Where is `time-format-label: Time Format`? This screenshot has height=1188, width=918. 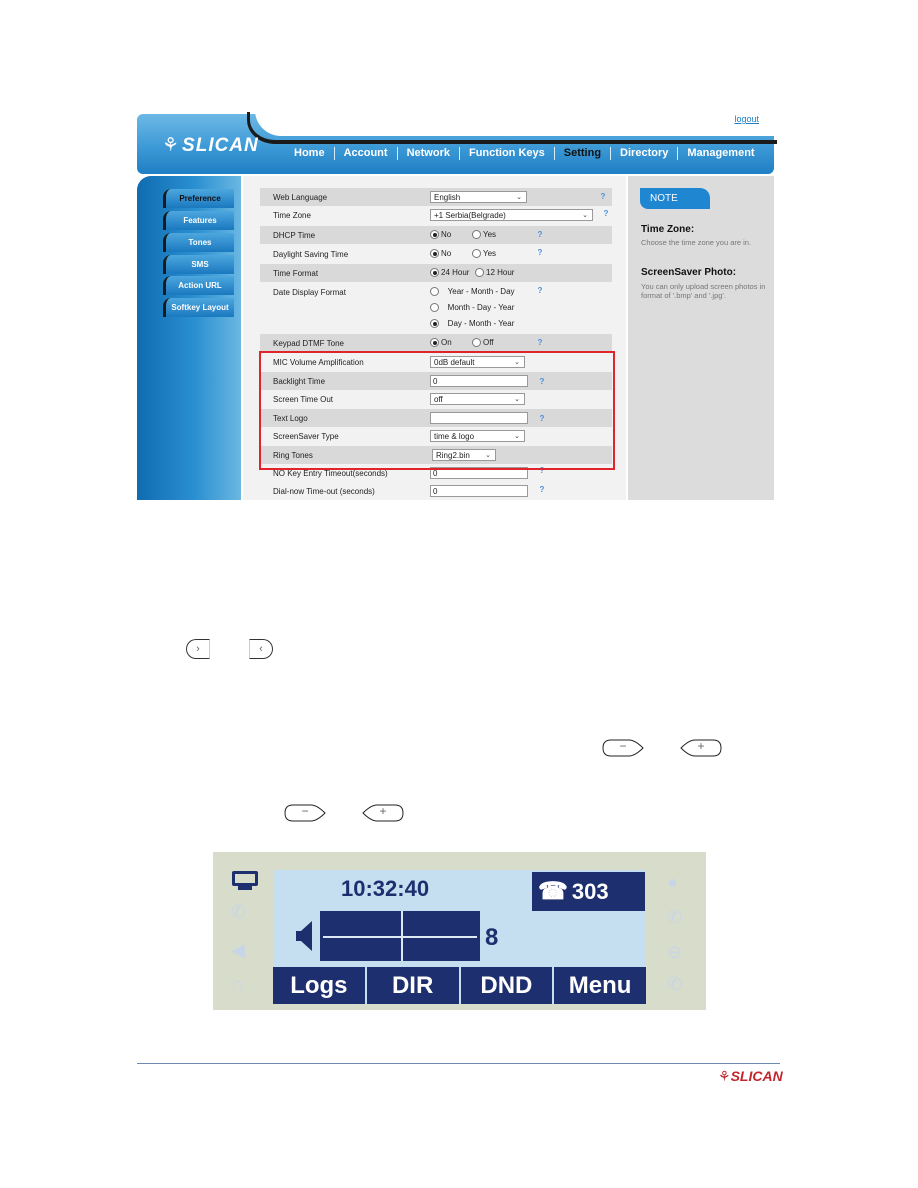
time-format-label: Time Format is located at coordinates (296, 273).